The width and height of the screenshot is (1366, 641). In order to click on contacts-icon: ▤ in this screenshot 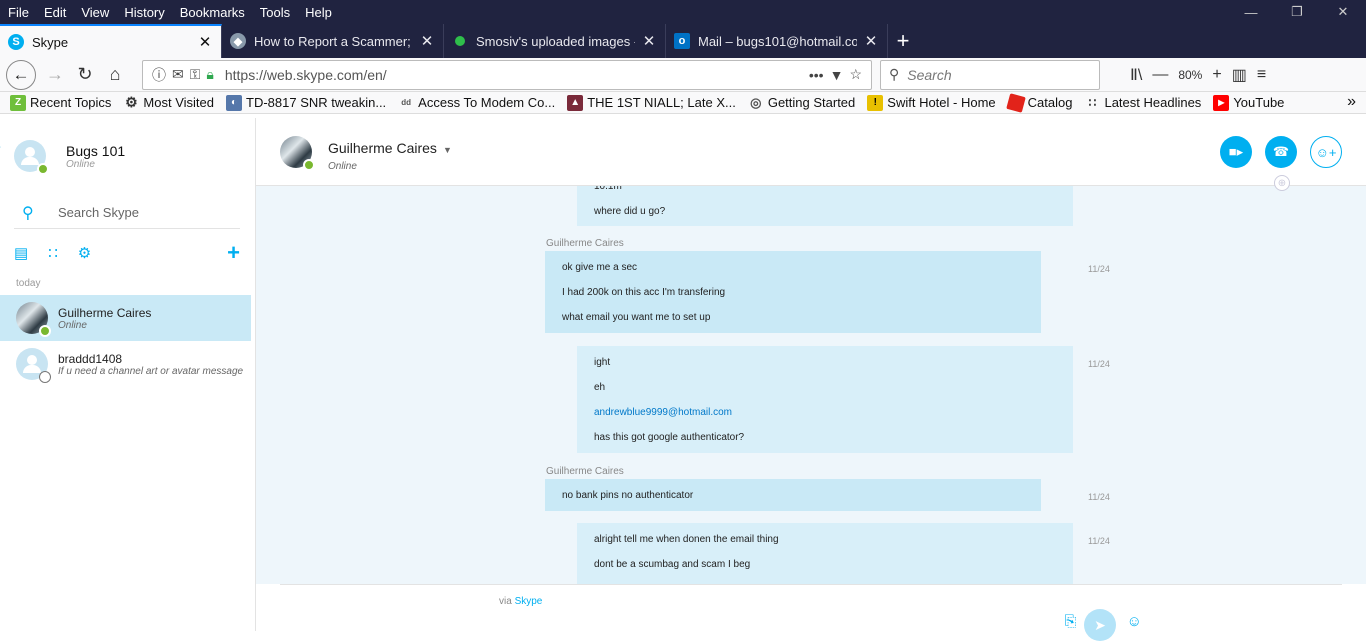, I will do `click(21, 253)`.